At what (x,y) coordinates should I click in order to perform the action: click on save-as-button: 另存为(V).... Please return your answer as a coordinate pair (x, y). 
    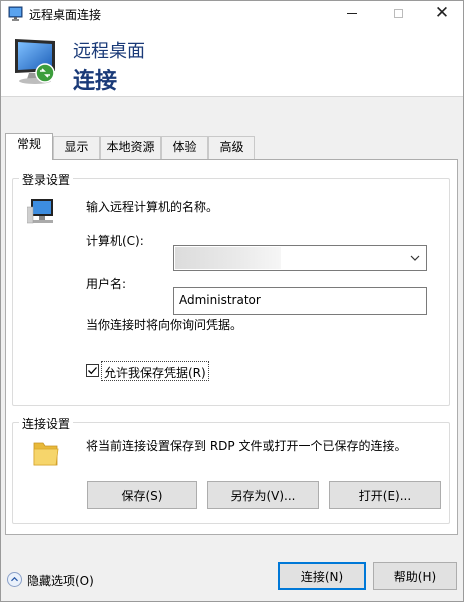
    Looking at the image, I should click on (263, 495).